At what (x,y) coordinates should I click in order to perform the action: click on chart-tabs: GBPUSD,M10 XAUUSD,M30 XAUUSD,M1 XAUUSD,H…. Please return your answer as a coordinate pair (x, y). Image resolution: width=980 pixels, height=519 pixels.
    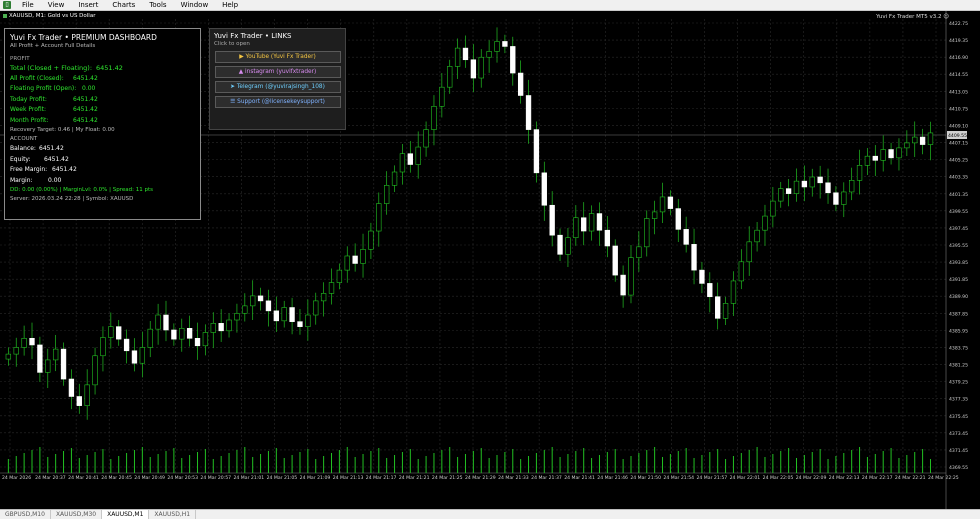
    Looking at the image, I should click on (490, 514).